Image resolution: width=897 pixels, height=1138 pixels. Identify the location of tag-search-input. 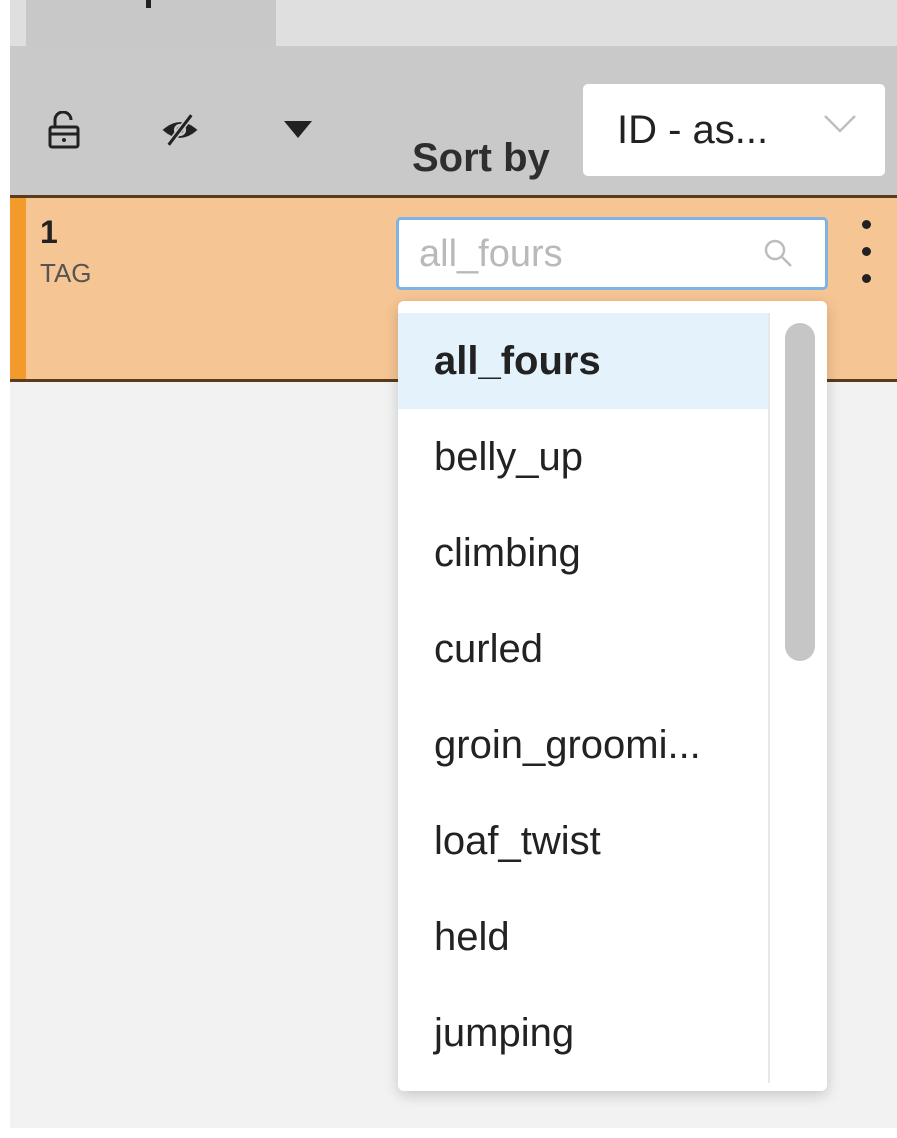
(579, 254).